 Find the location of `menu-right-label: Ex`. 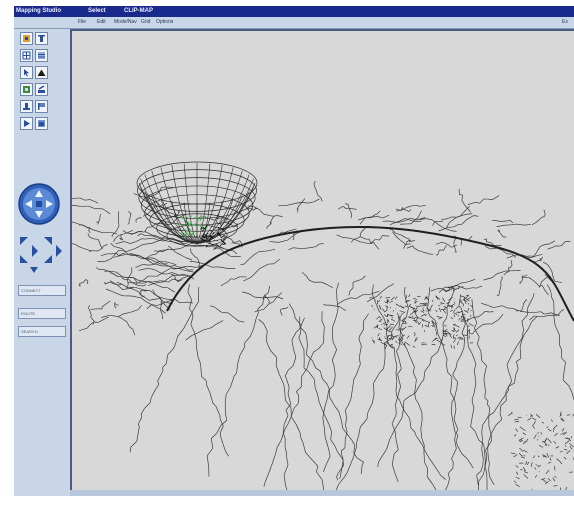

menu-right-label: Ex is located at coordinates (565, 22).